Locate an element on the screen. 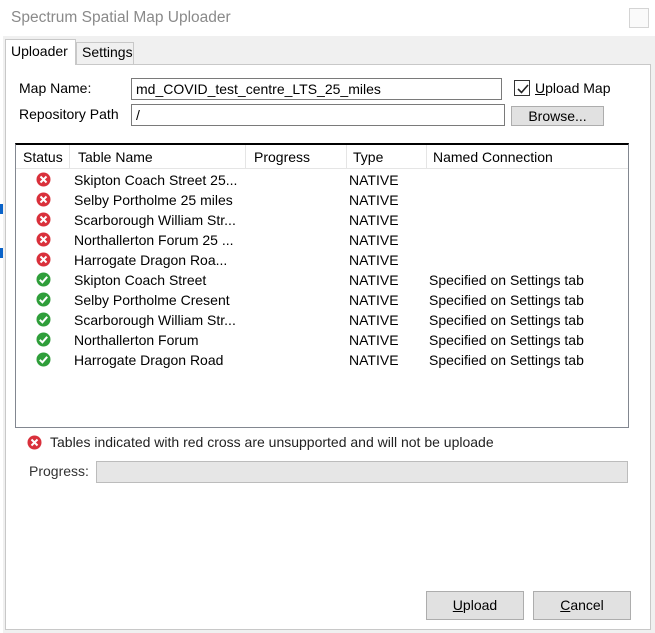 This screenshot has width=655, height=633. title-bar: Spectrum Spatial Map Uploader is located at coordinates (327, 18).